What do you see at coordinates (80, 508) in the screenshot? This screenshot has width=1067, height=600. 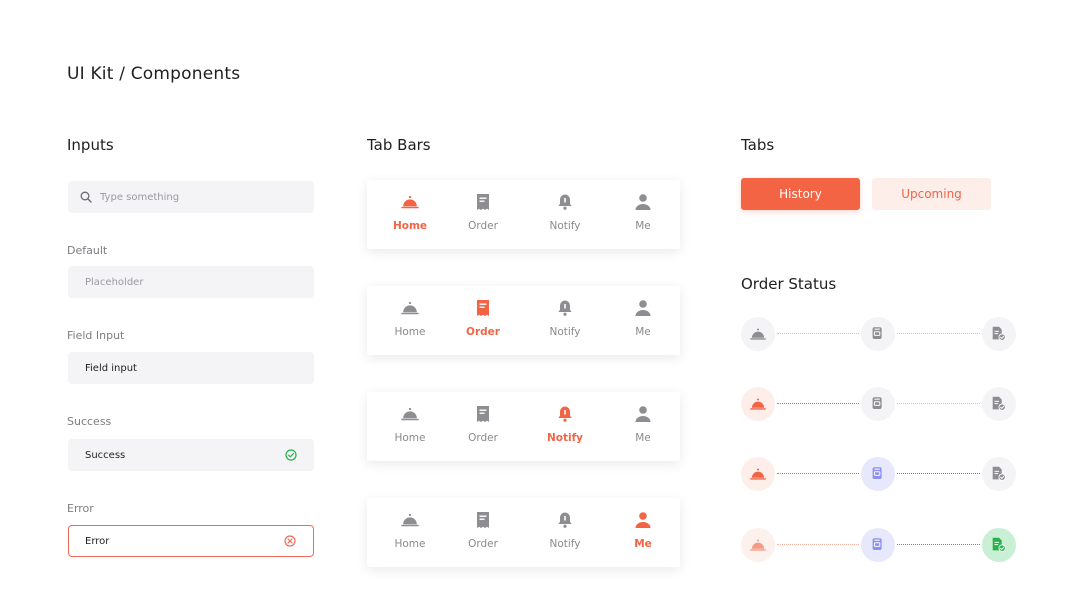 I see `error-label: Error` at bounding box center [80, 508].